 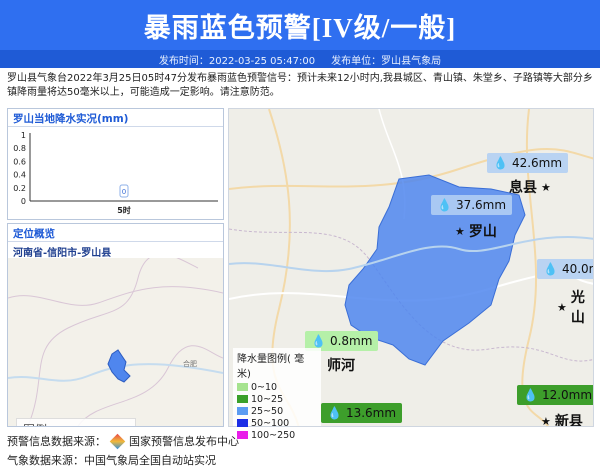 I want to click on rain-callout: 💧 42.6mm, so click(x=528, y=163).